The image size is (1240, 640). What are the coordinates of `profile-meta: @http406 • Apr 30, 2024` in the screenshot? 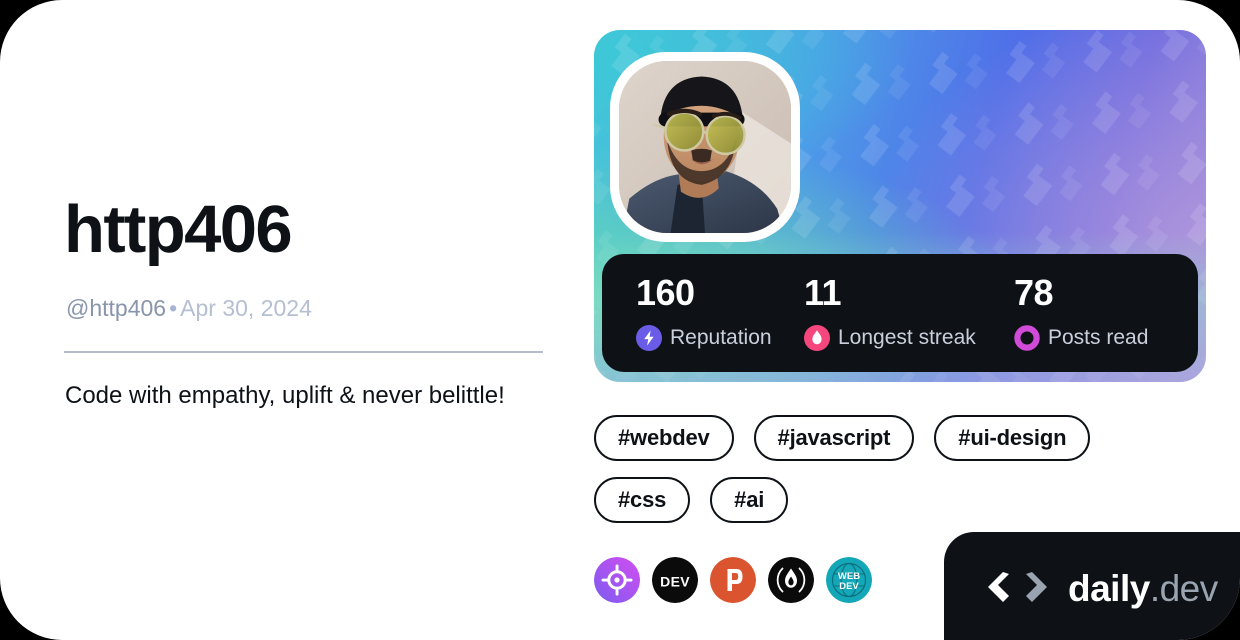 It's located at (189, 308).